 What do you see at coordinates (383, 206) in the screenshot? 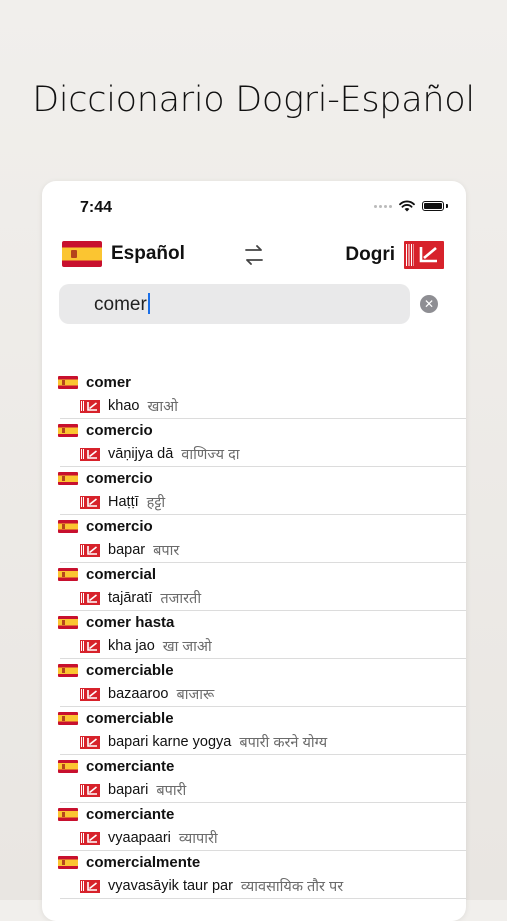
I see `signal-icon` at bounding box center [383, 206].